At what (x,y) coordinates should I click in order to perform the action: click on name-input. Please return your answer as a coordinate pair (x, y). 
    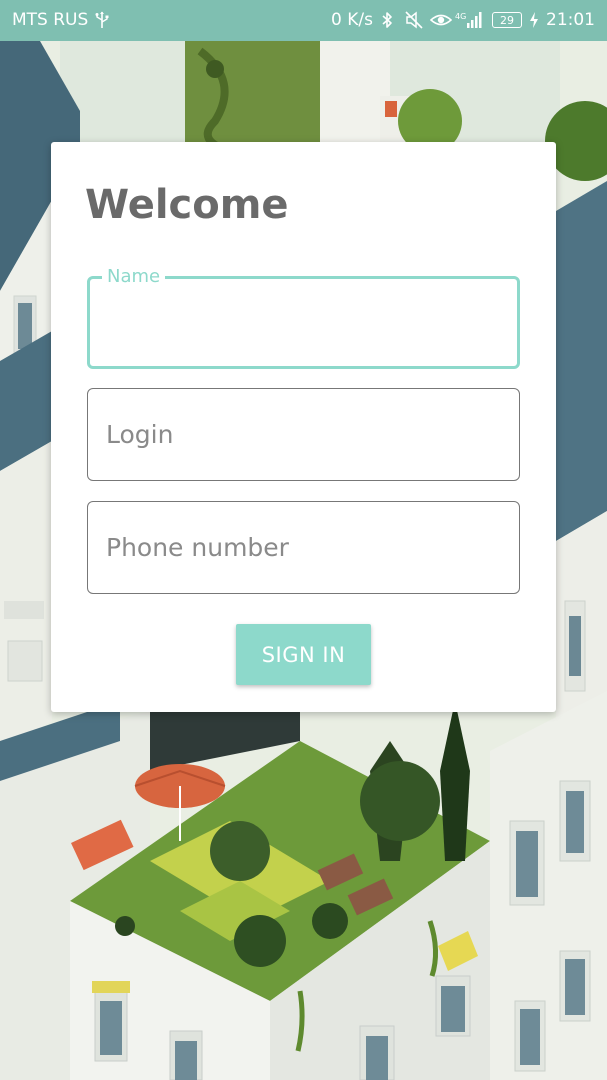
    Looking at the image, I should click on (303, 322).